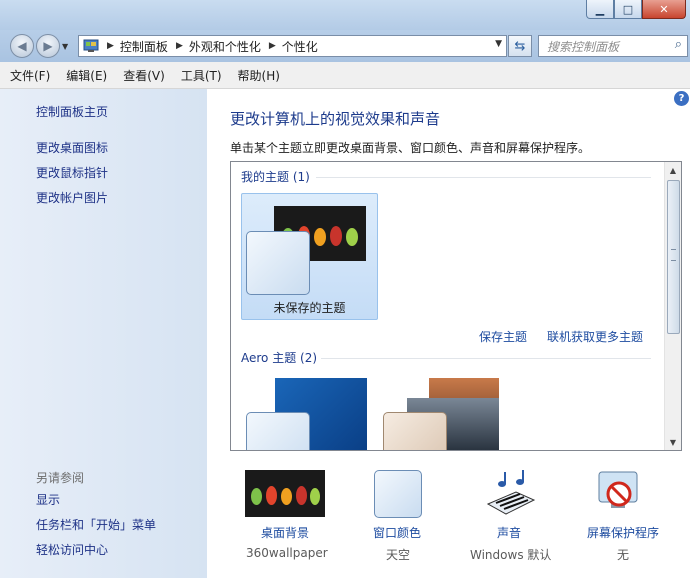  What do you see at coordinates (300, 46) in the screenshot?
I see `breadcrumb-personalization: 个性化` at bounding box center [300, 46].